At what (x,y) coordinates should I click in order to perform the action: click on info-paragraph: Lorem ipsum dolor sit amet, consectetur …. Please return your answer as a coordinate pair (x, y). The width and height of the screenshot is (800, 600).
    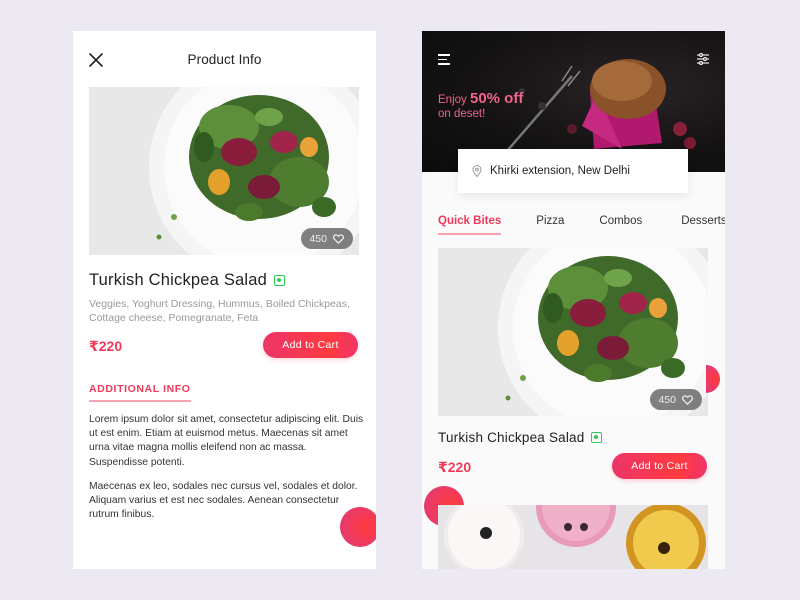
    Looking at the image, I should click on (226, 441).